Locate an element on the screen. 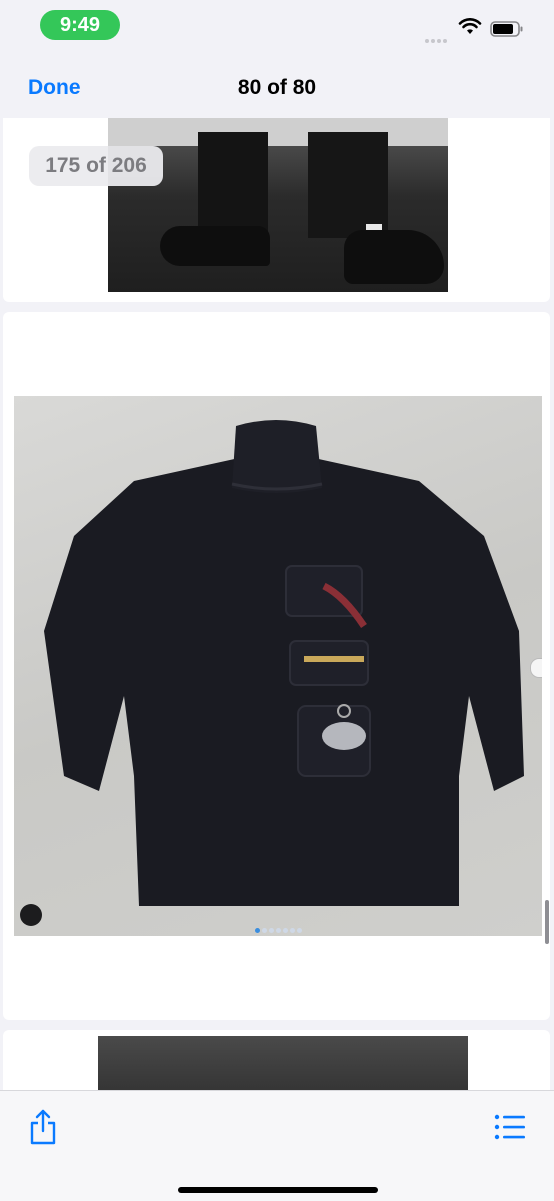  signal-icon is located at coordinates (437, 39).